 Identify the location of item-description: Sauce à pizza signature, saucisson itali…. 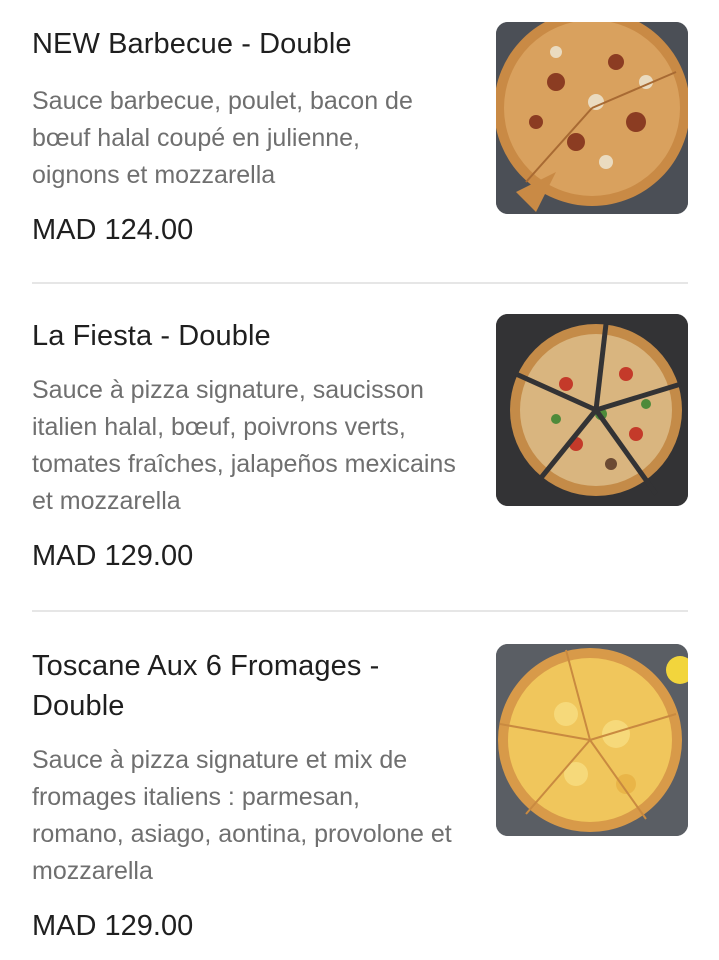
(244, 445).